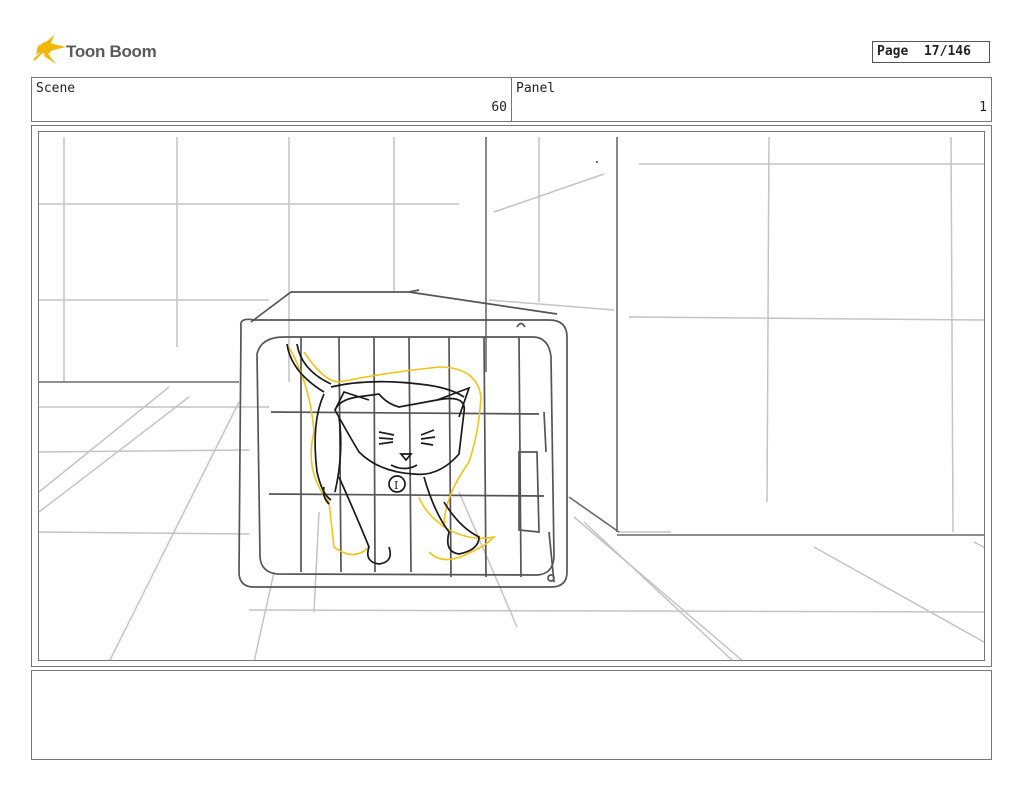 The width and height of the screenshot is (1024, 791). I want to click on collar-tag-letter: I, so click(396, 485).